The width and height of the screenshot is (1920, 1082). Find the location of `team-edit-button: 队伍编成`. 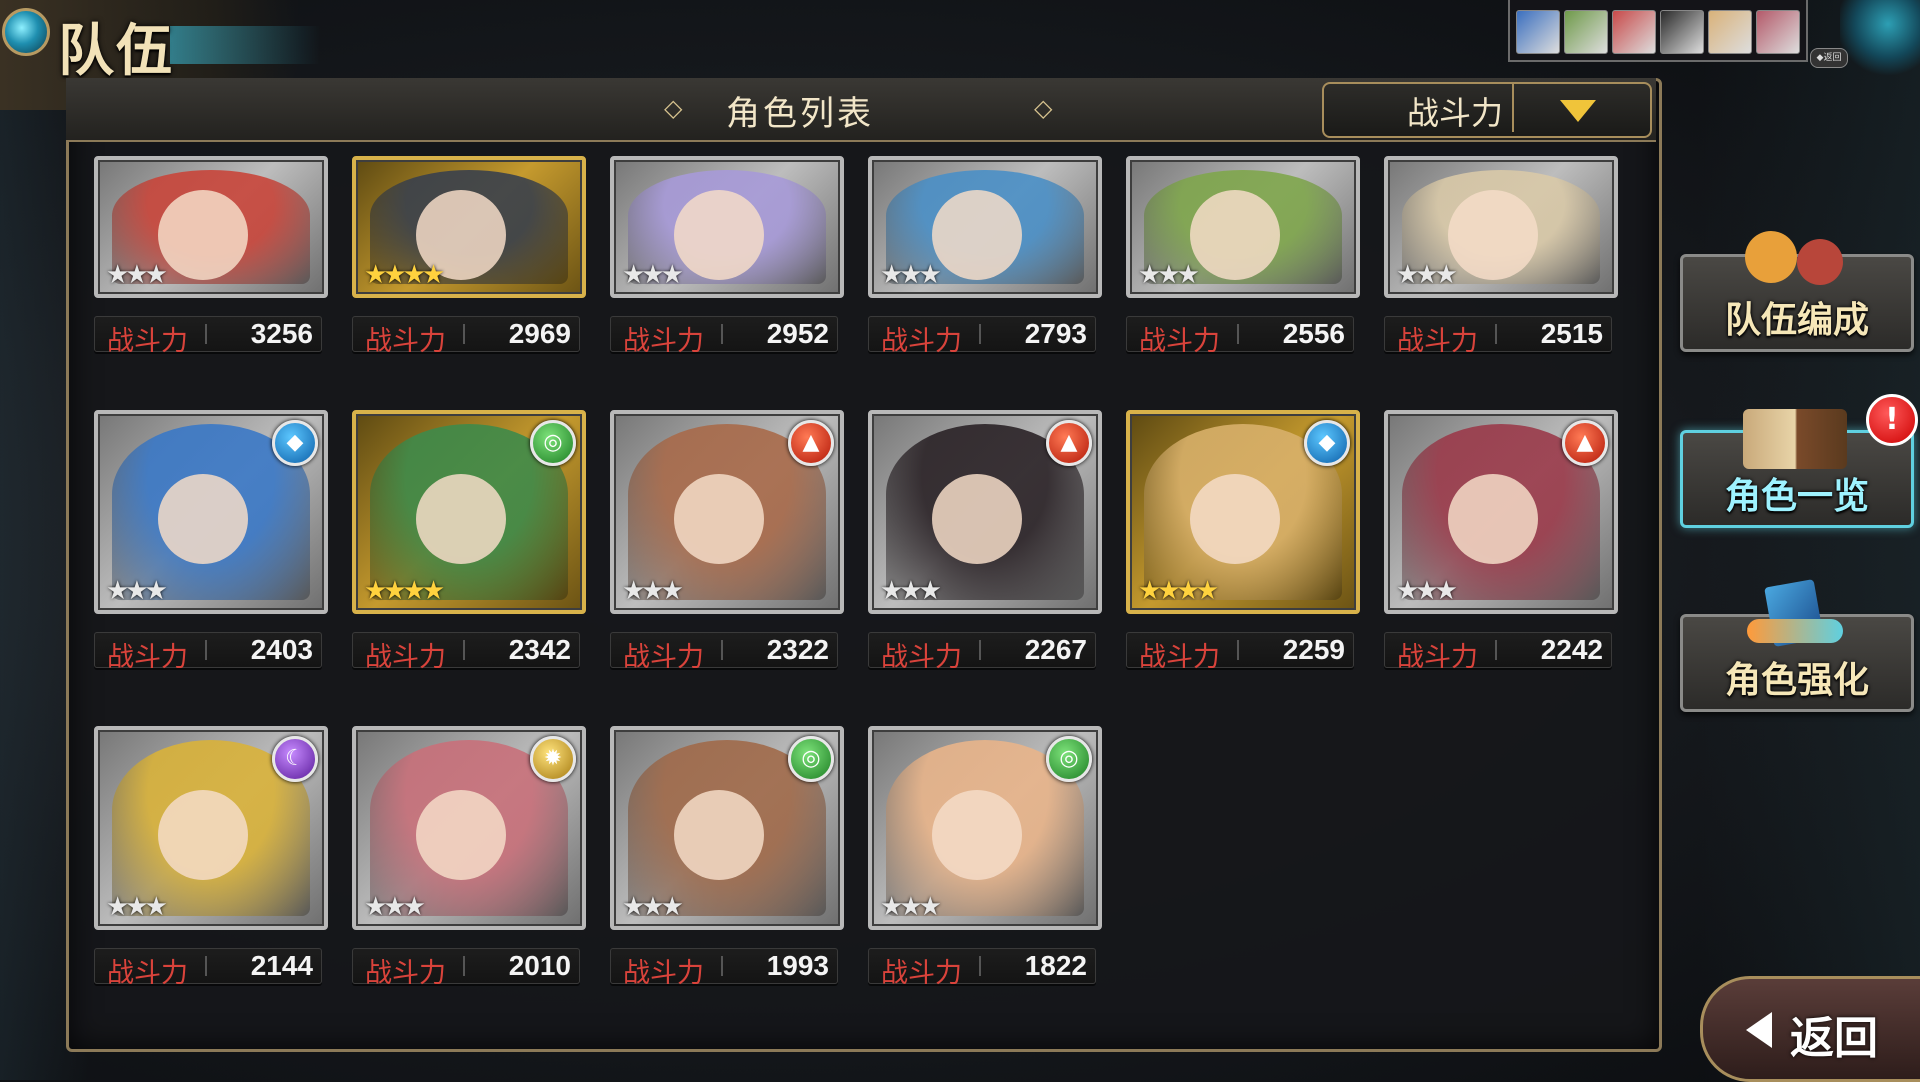

team-edit-button: 队伍编成 is located at coordinates (1797, 291).